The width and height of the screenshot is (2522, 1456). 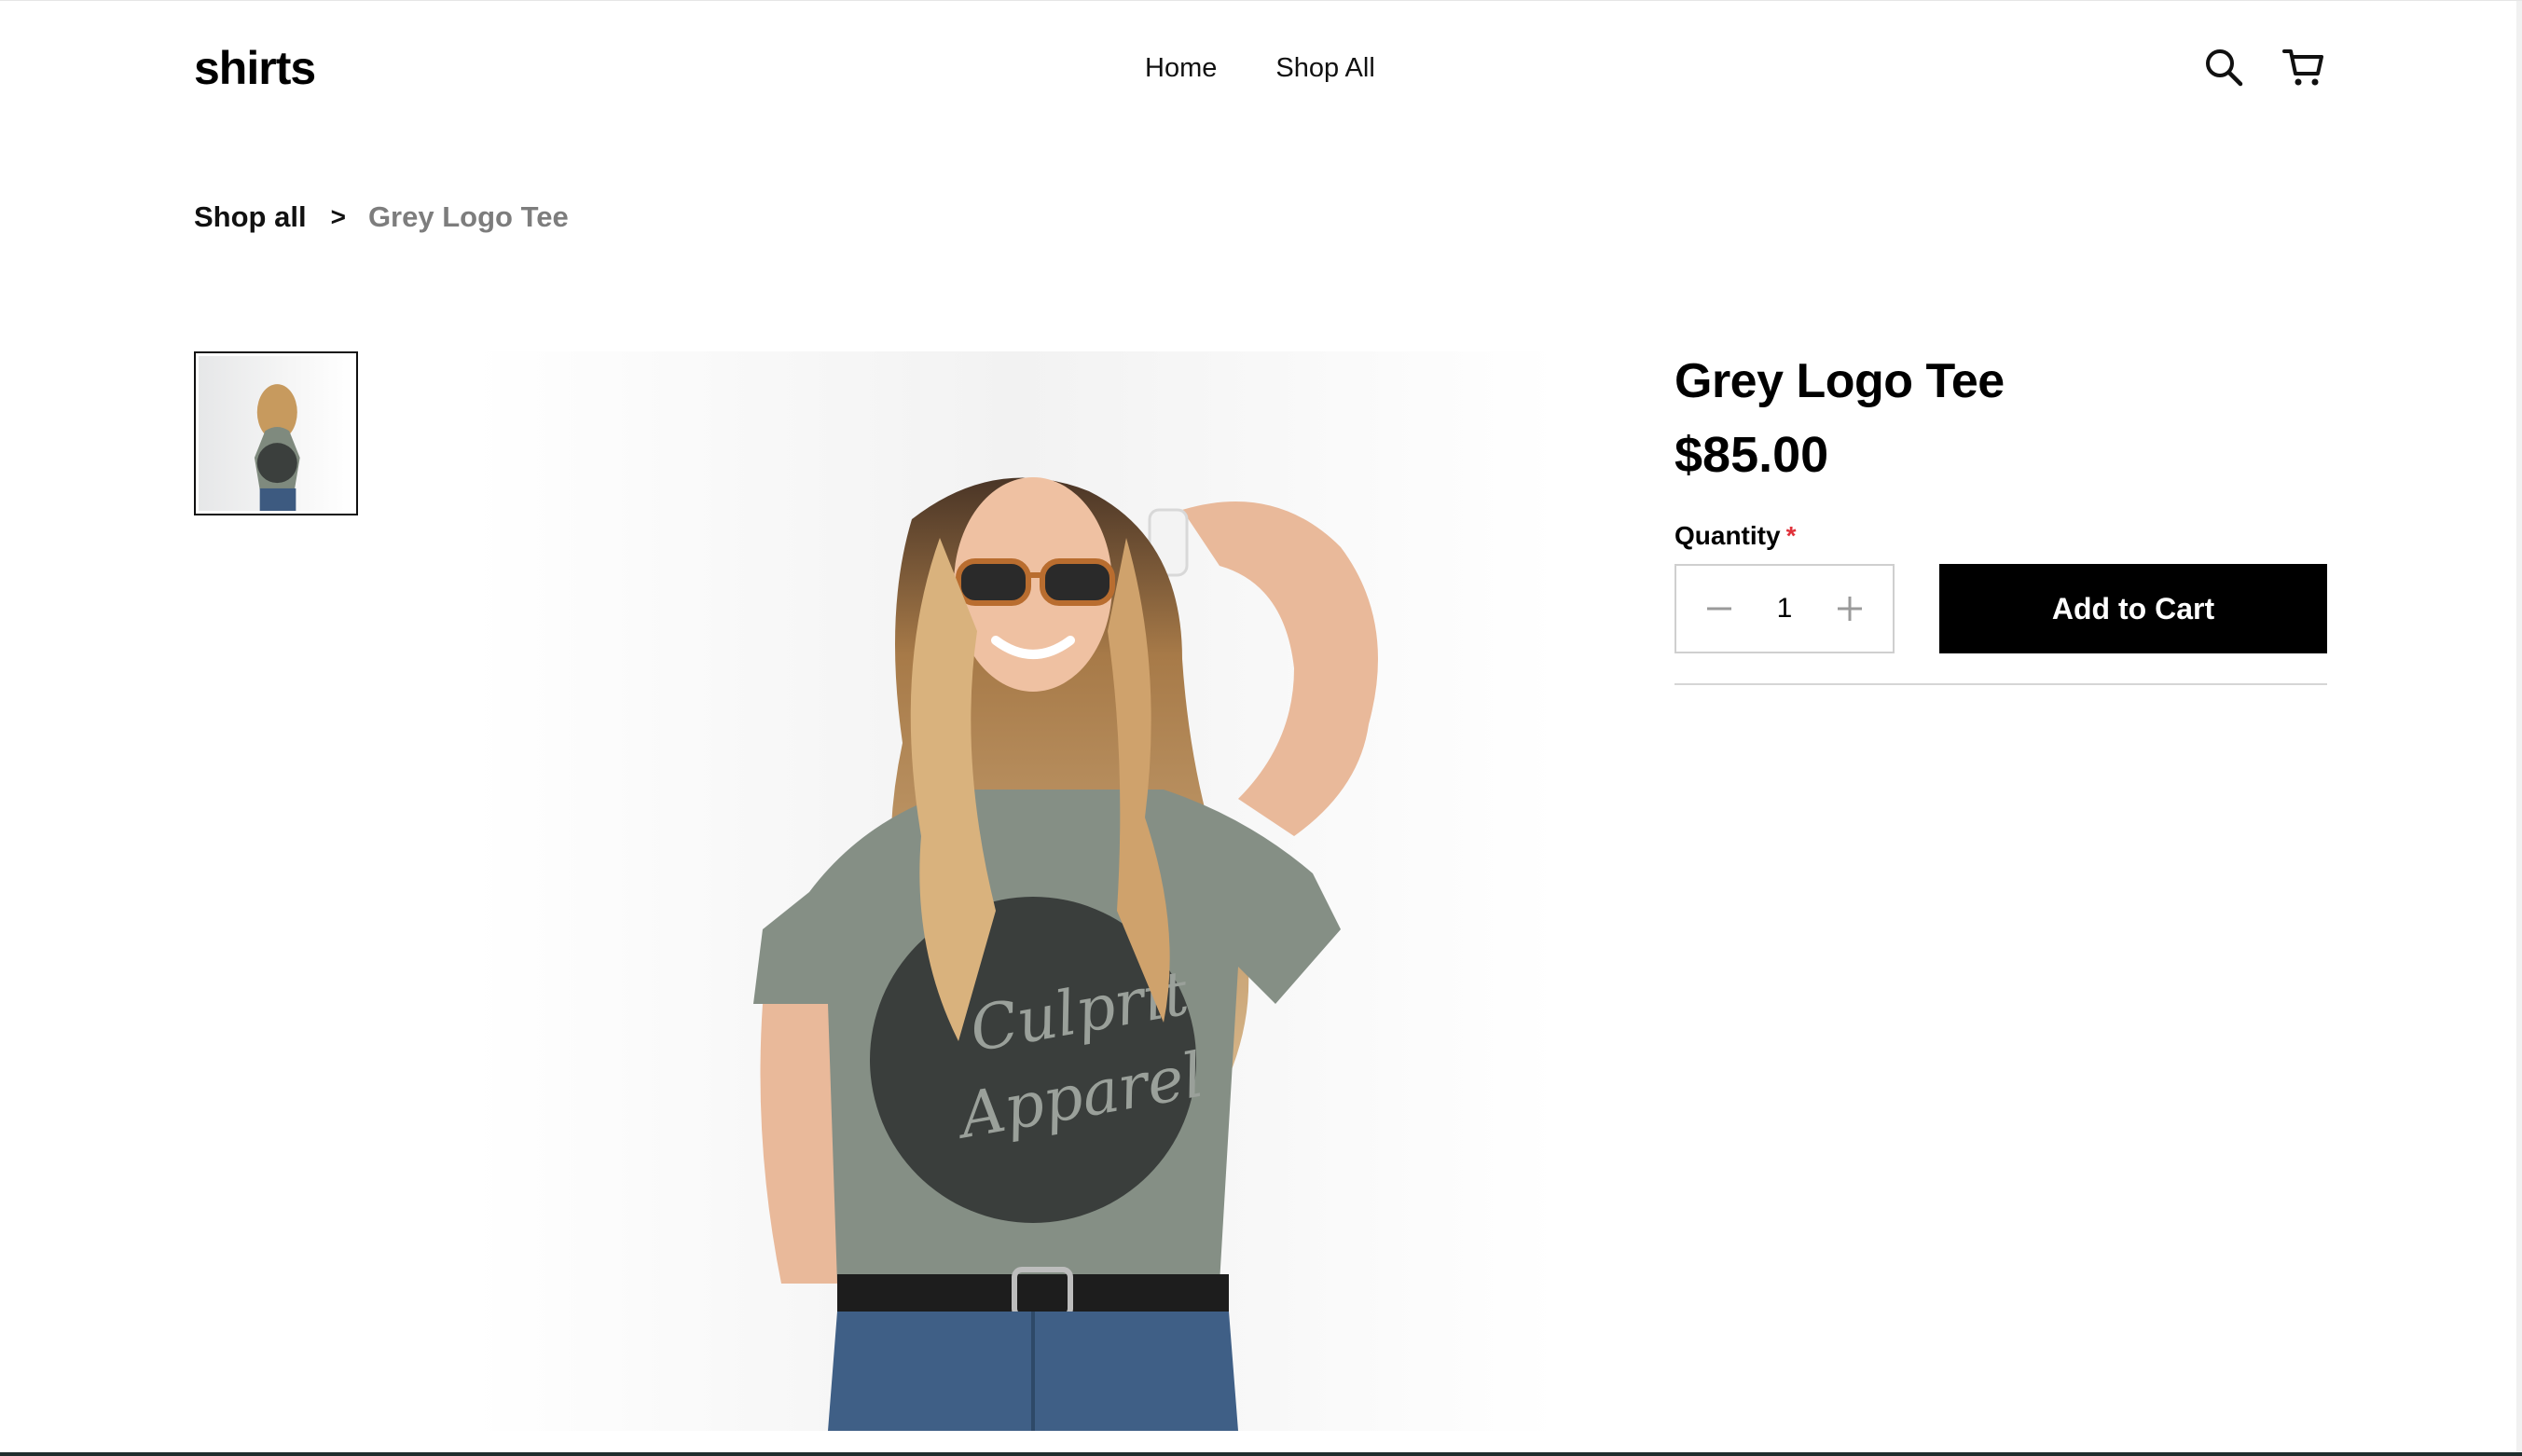 What do you see at coordinates (1727, 535) in the screenshot?
I see `quantity-label-text: Quantity` at bounding box center [1727, 535].